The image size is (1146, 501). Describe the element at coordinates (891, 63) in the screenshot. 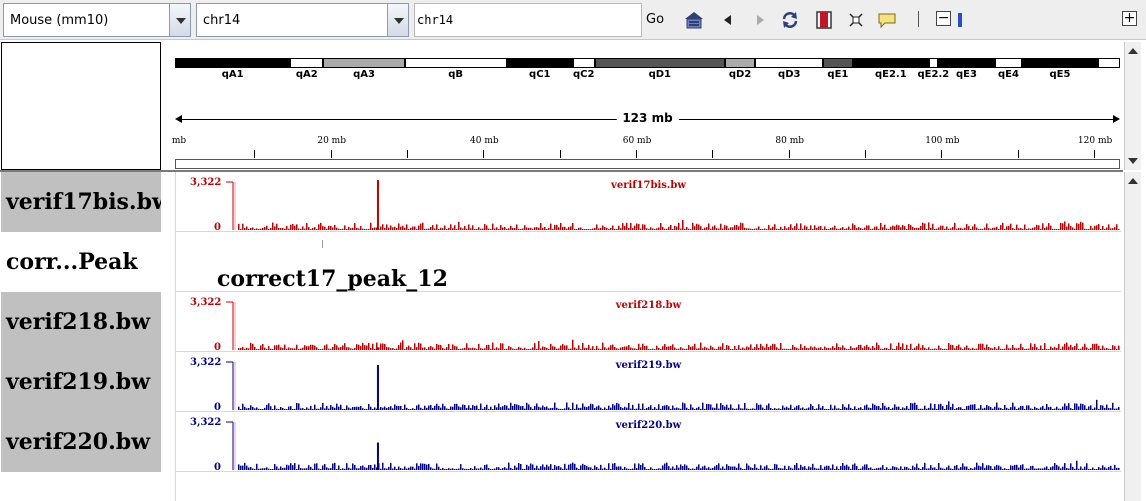

I see `band-qE2.1` at that location.